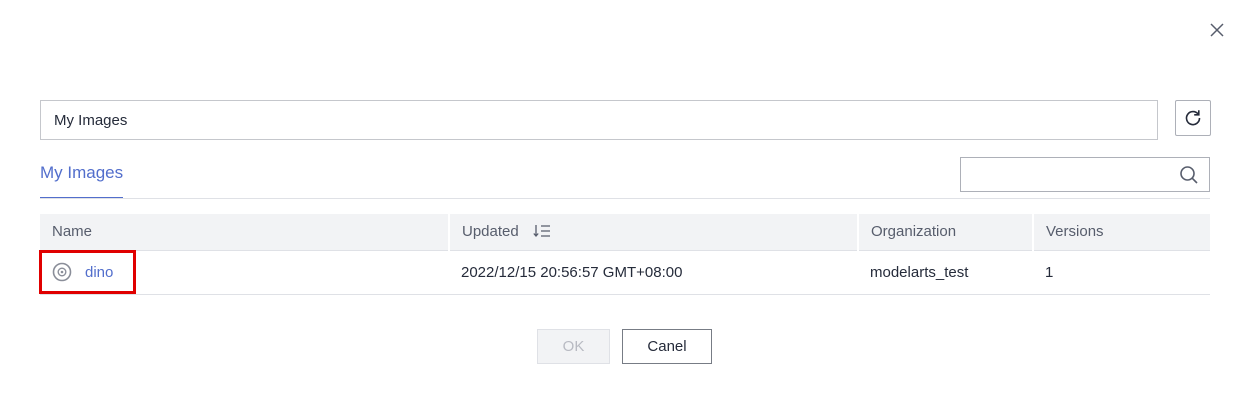 The width and height of the screenshot is (1249, 402). What do you see at coordinates (1121, 272) in the screenshot?
I see `cell-versions: 1` at bounding box center [1121, 272].